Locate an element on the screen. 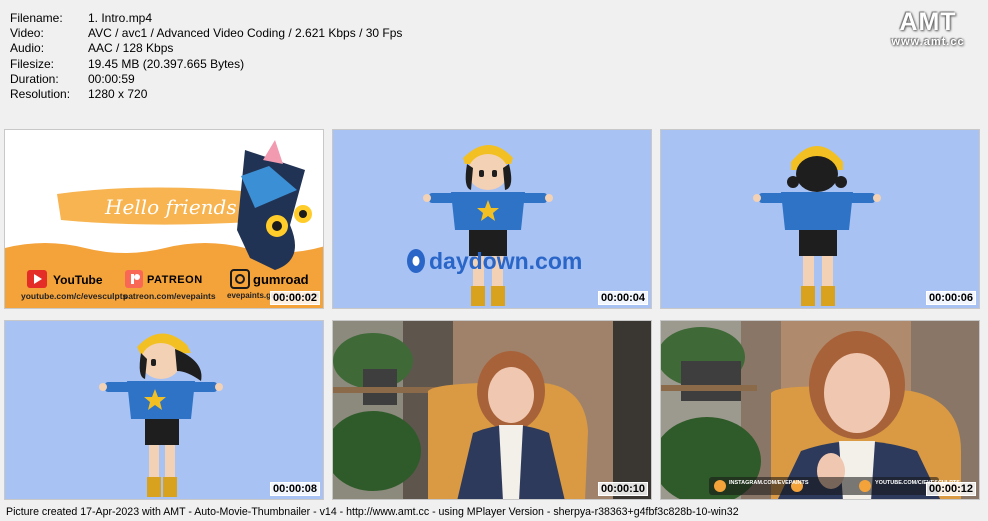 Image resolution: width=988 pixels, height=521 pixels. timestamp: 00:00:10 is located at coordinates (622, 489).